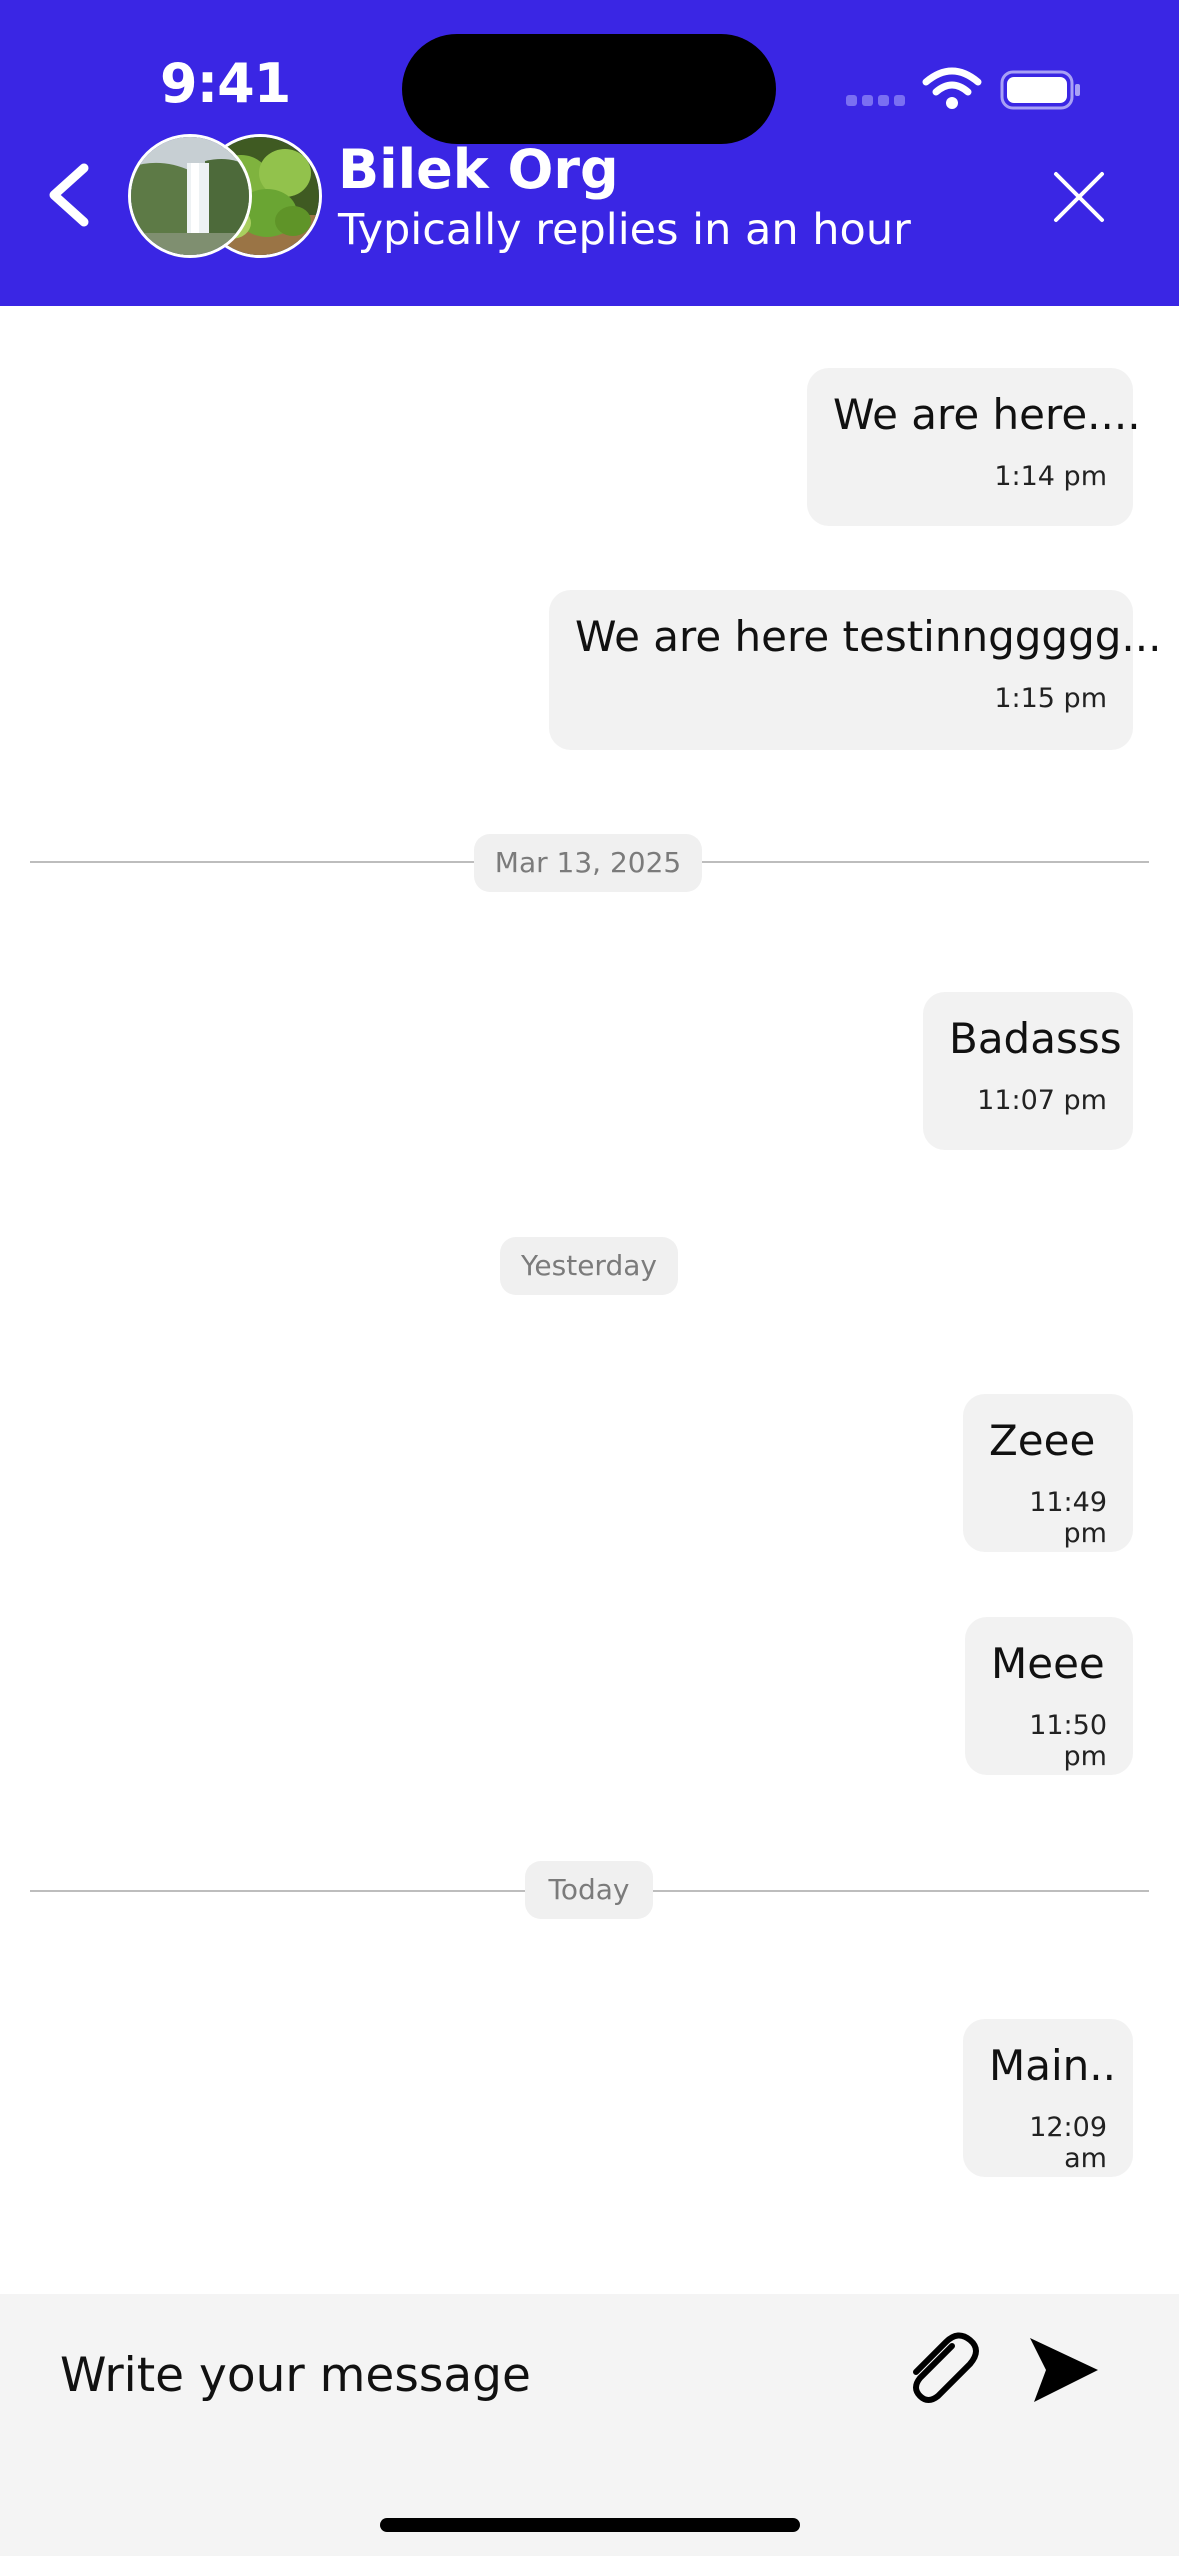 The height and width of the screenshot is (2556, 1179). What do you see at coordinates (589, 2425) in the screenshot?
I see `message-composer` at bounding box center [589, 2425].